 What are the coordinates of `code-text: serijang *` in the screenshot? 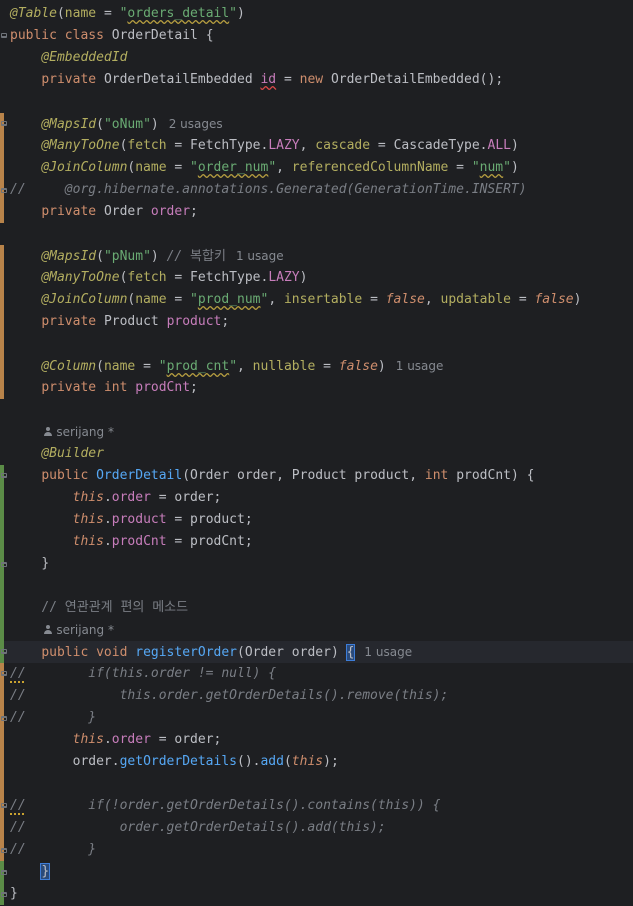 It's located at (62, 432).